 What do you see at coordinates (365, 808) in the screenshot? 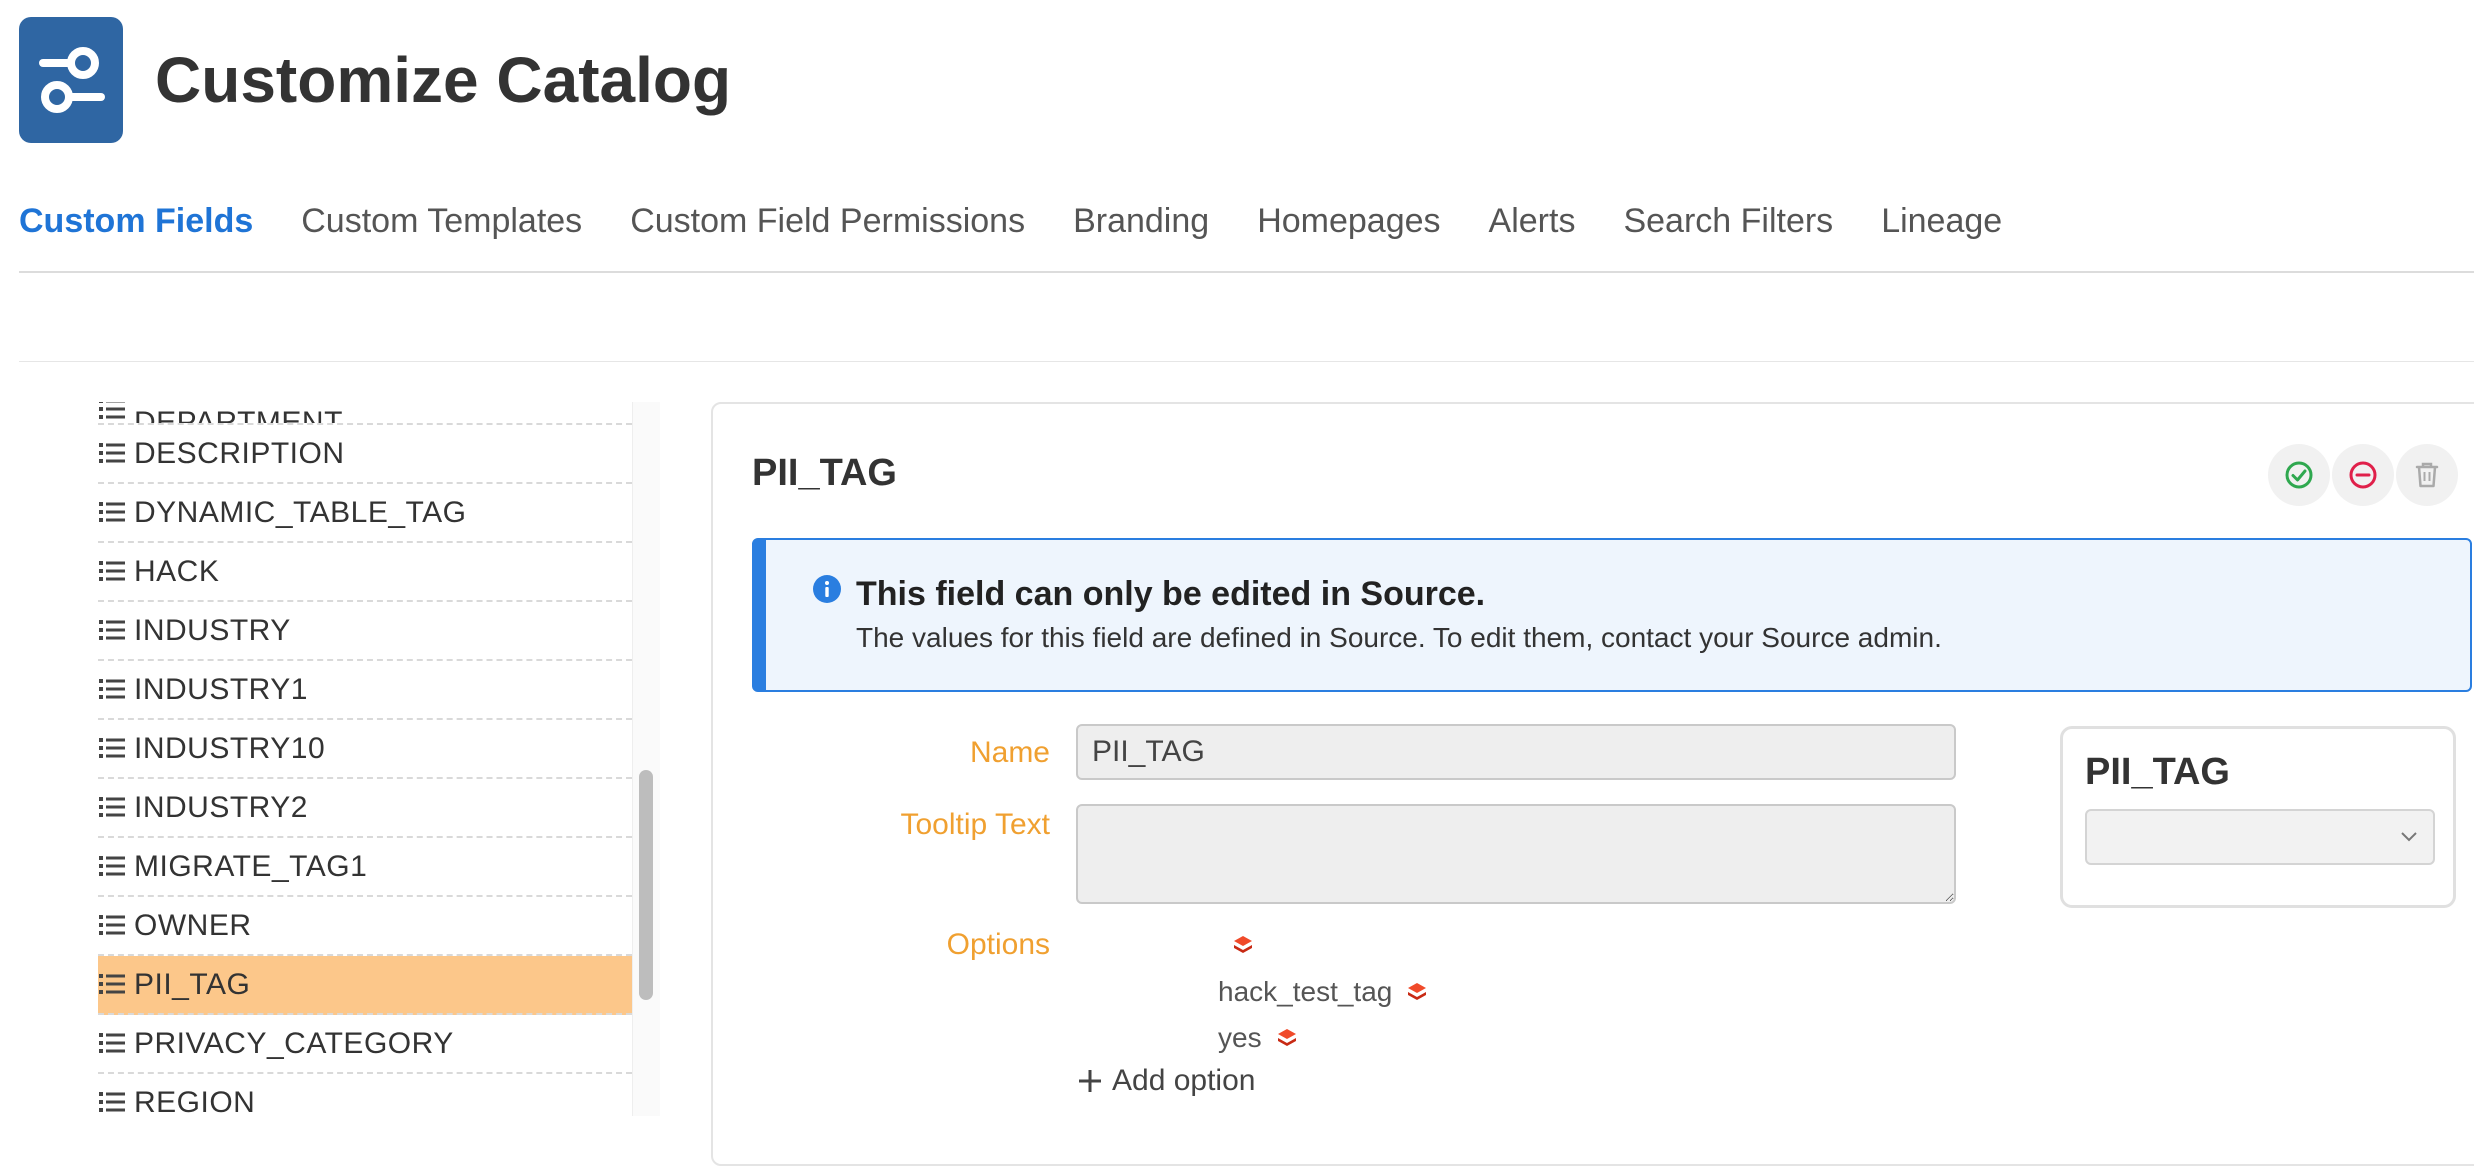
I see `list-item: INDUSTRY2` at bounding box center [365, 808].